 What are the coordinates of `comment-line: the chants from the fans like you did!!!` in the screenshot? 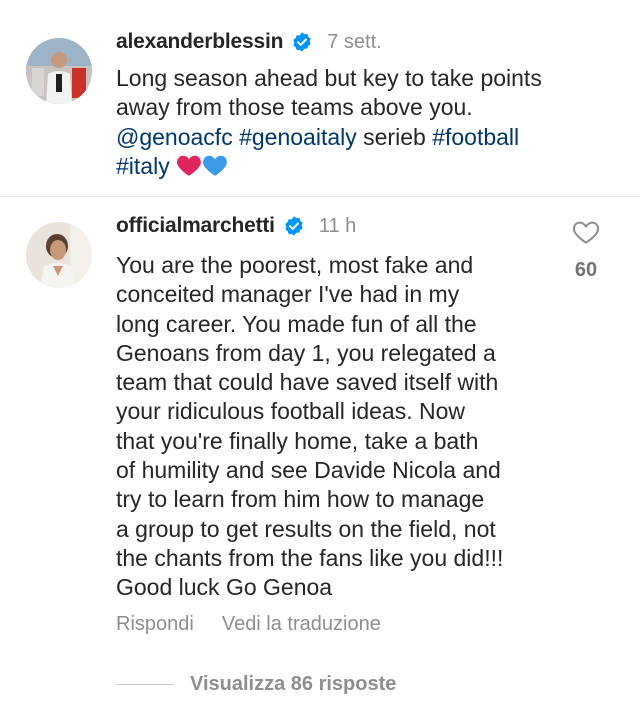 It's located at (310, 557).